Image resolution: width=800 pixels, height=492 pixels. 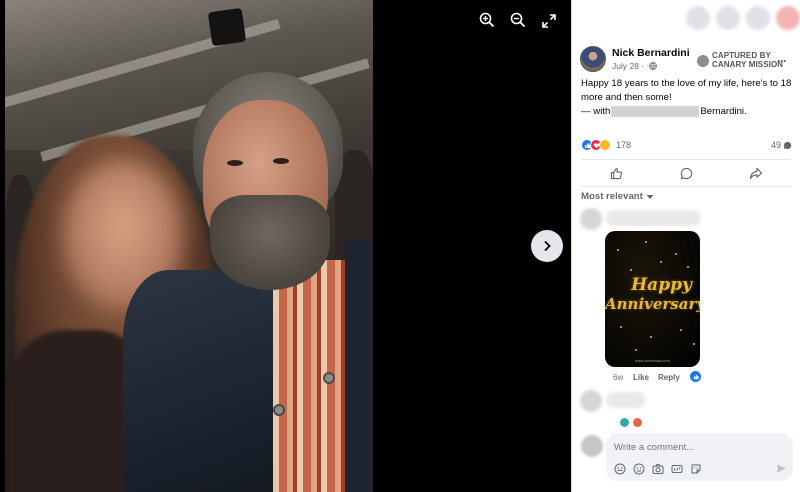 I want to click on comment-gif: Happy Anniversary www.funimada.com, so click(x=652, y=299).